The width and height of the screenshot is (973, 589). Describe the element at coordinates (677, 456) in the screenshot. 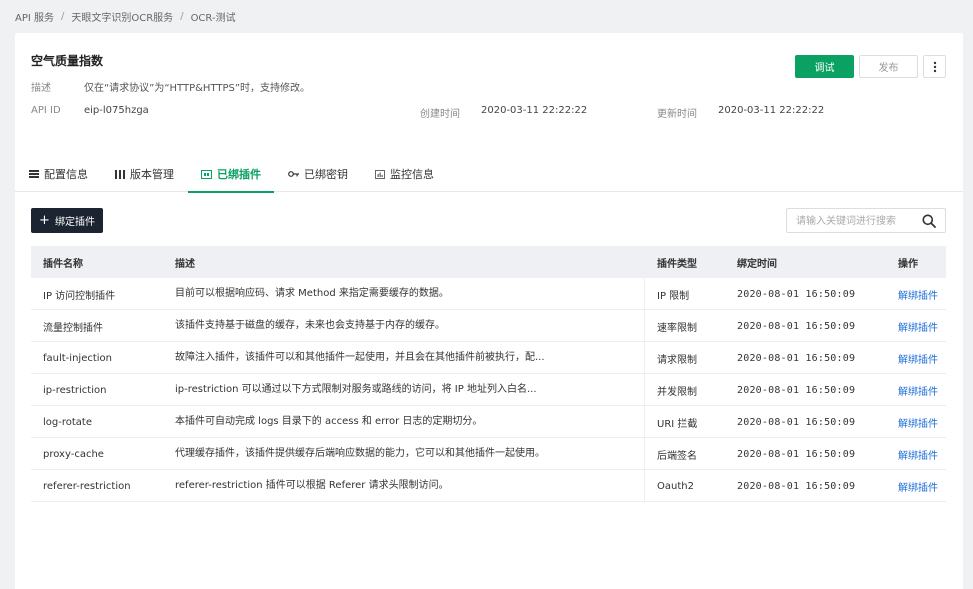

I see `cell-plugin-type: 后端签名` at that location.